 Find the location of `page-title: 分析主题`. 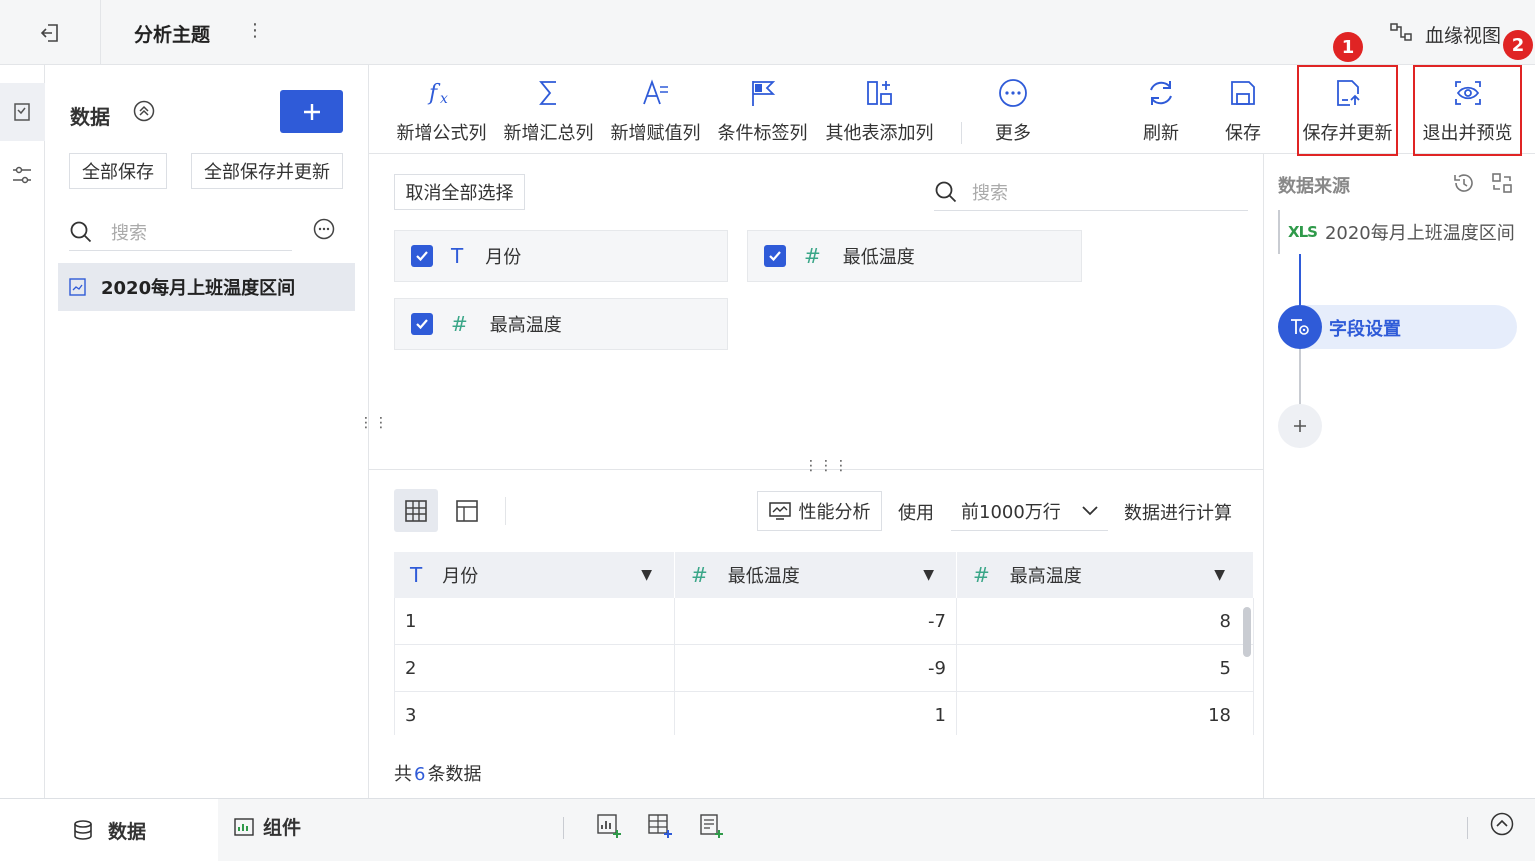

page-title: 分析主题 is located at coordinates (172, 35).